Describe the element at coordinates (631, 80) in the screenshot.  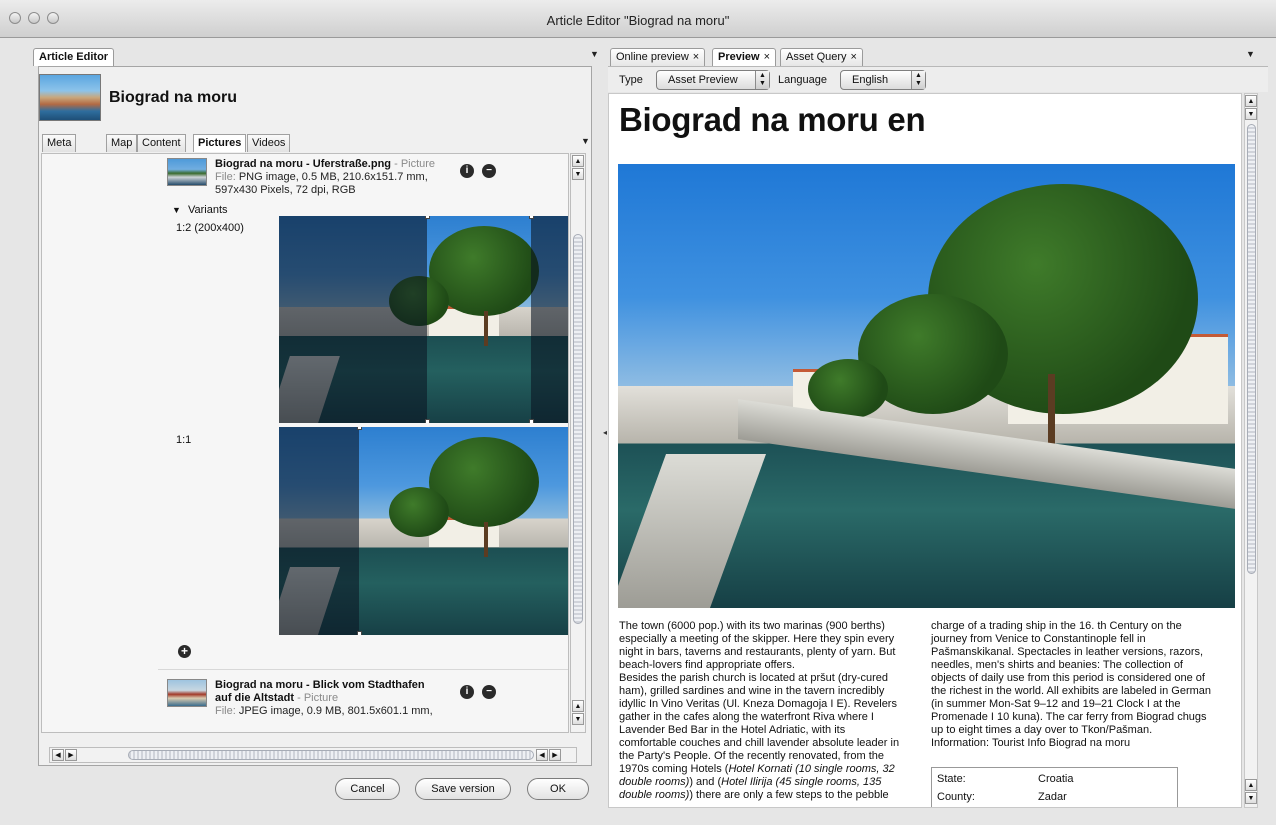
I see `type-label: Type` at that location.